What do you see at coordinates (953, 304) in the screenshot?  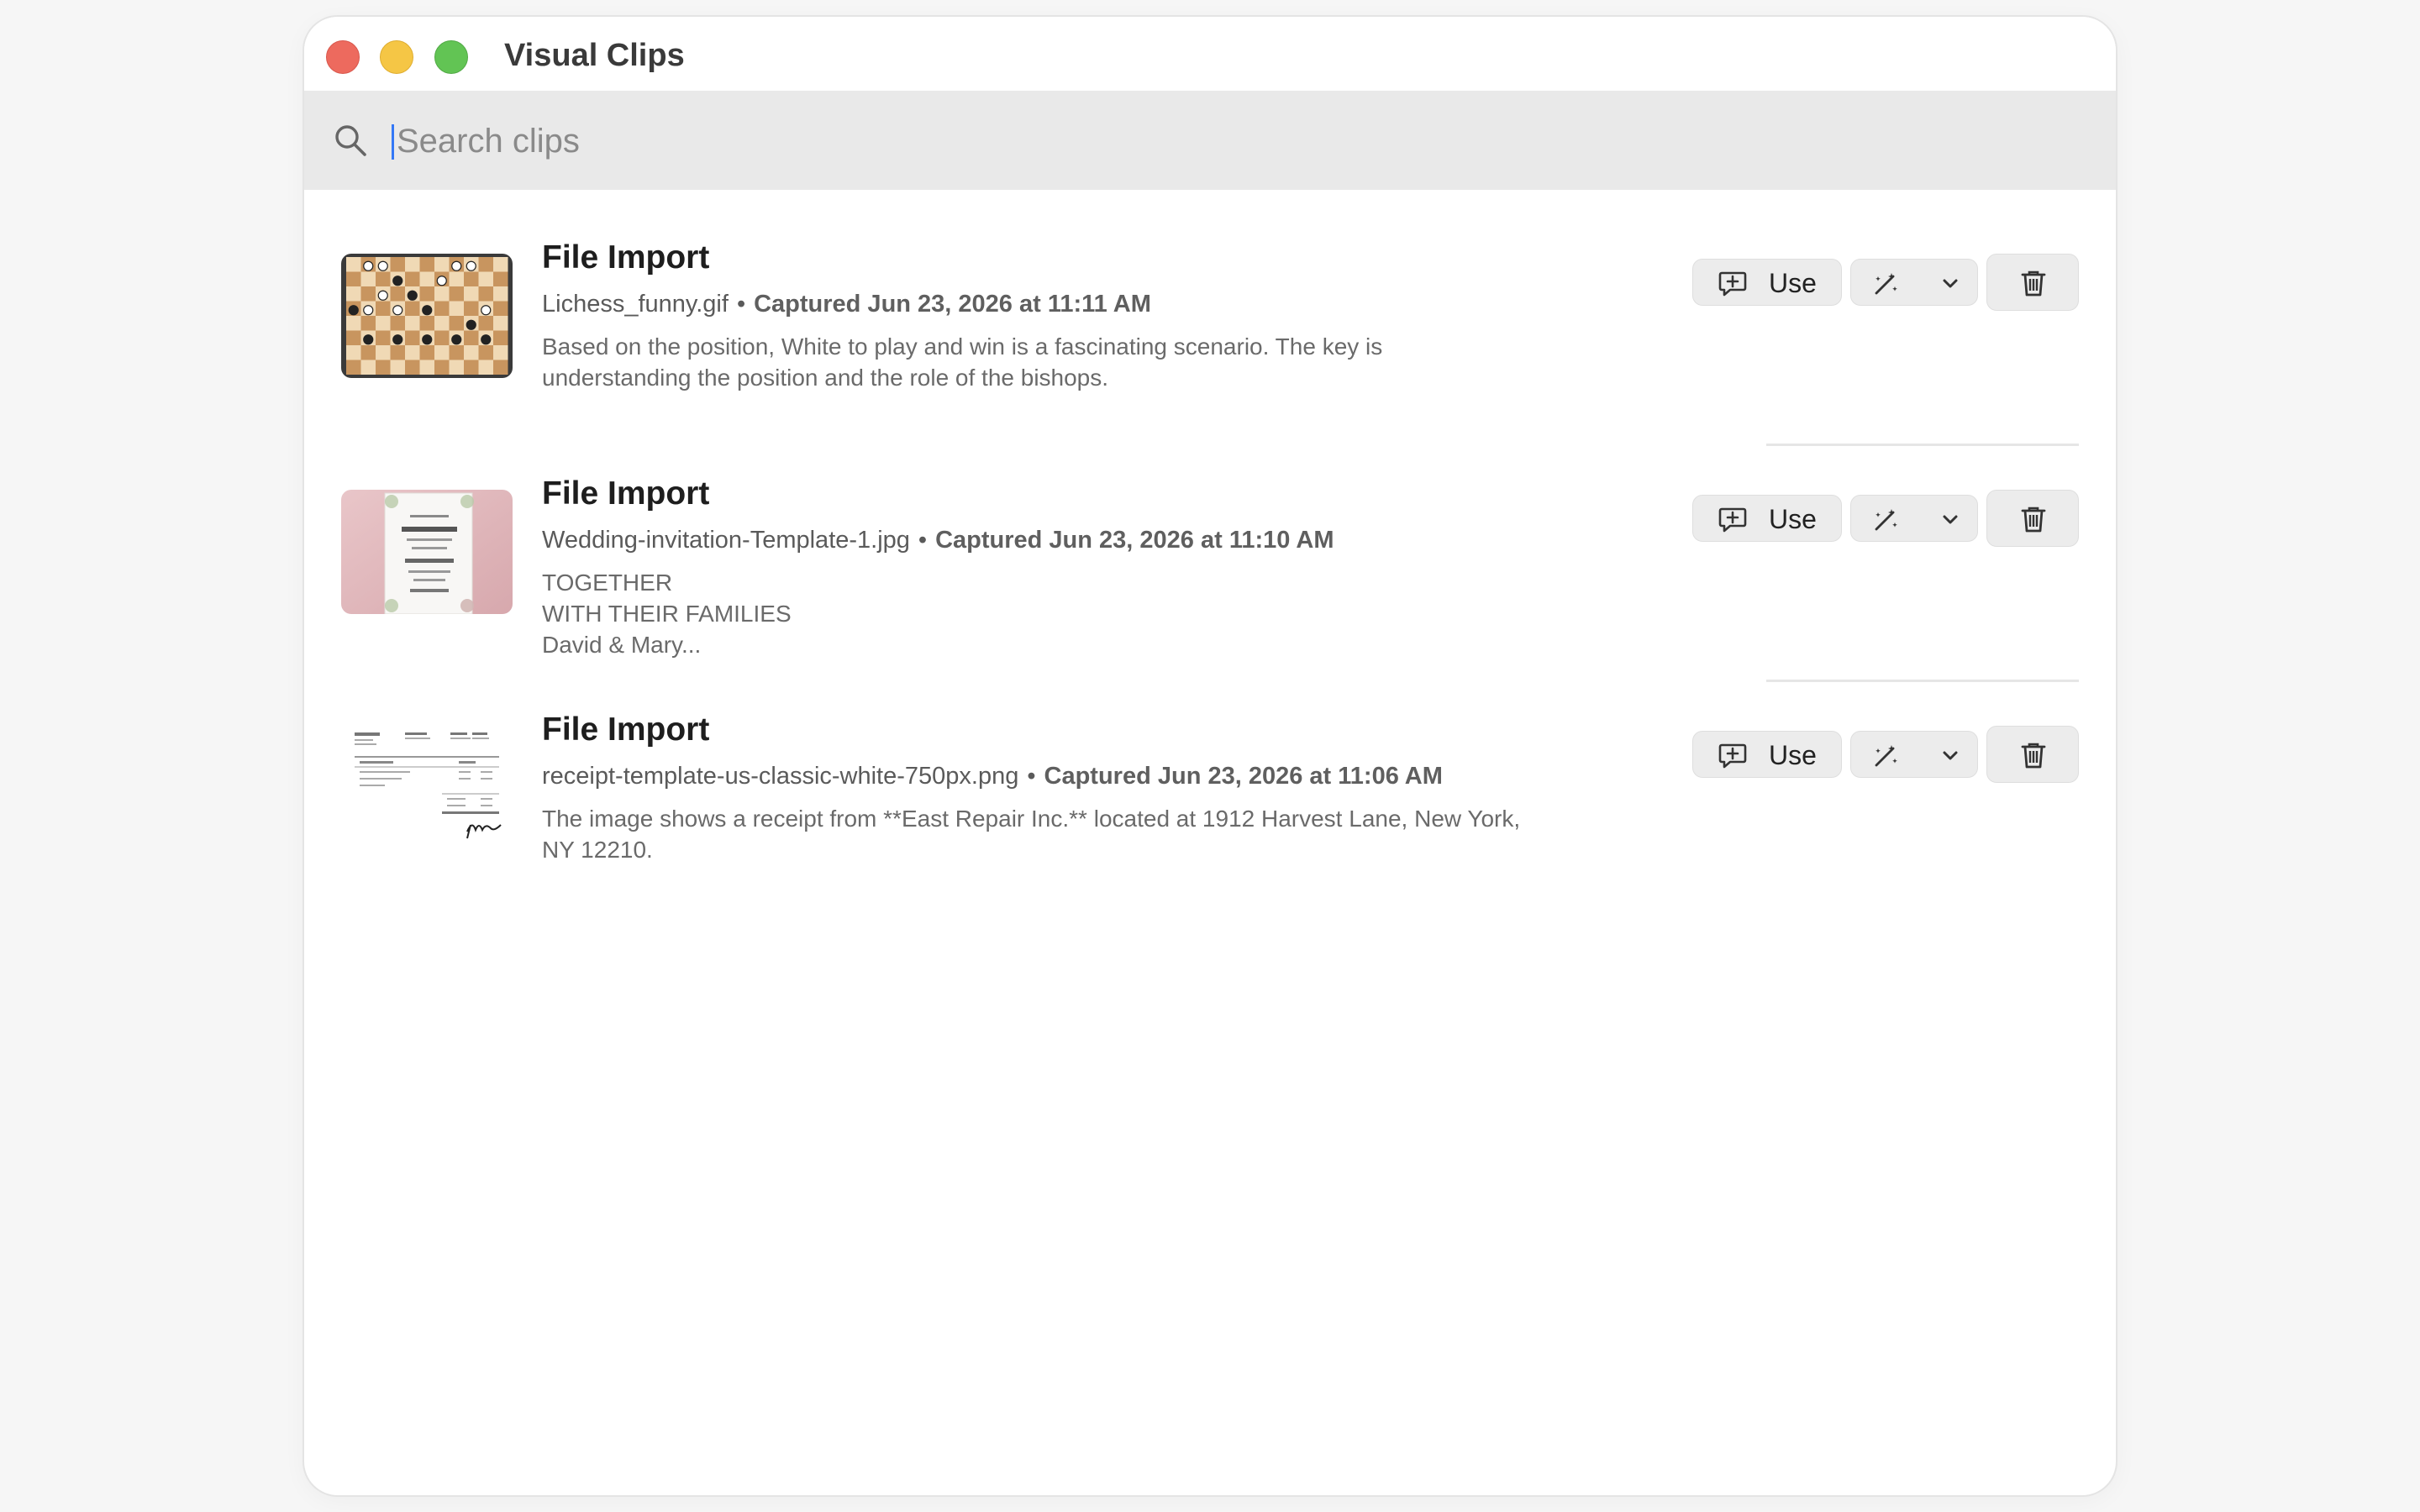 I see `clip-captured-date: Captured Jun 23, 2026 at 11:11 AM` at bounding box center [953, 304].